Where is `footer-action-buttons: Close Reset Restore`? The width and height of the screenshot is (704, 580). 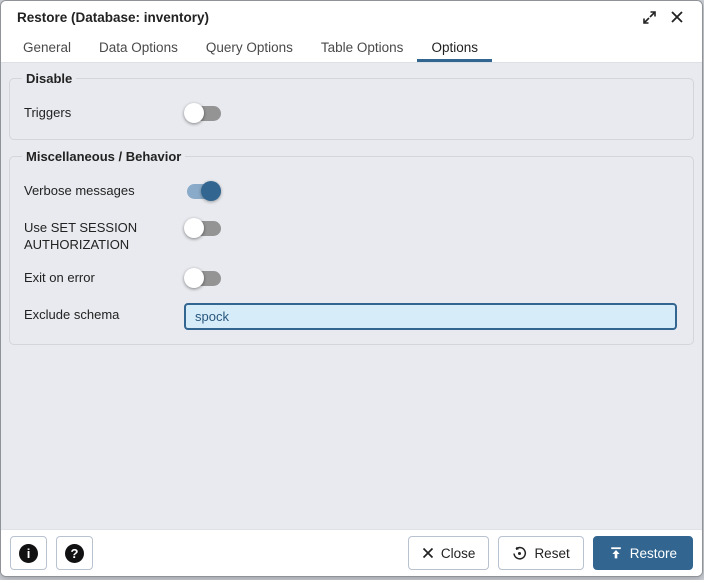 footer-action-buttons: Close Reset Restore is located at coordinates (550, 553).